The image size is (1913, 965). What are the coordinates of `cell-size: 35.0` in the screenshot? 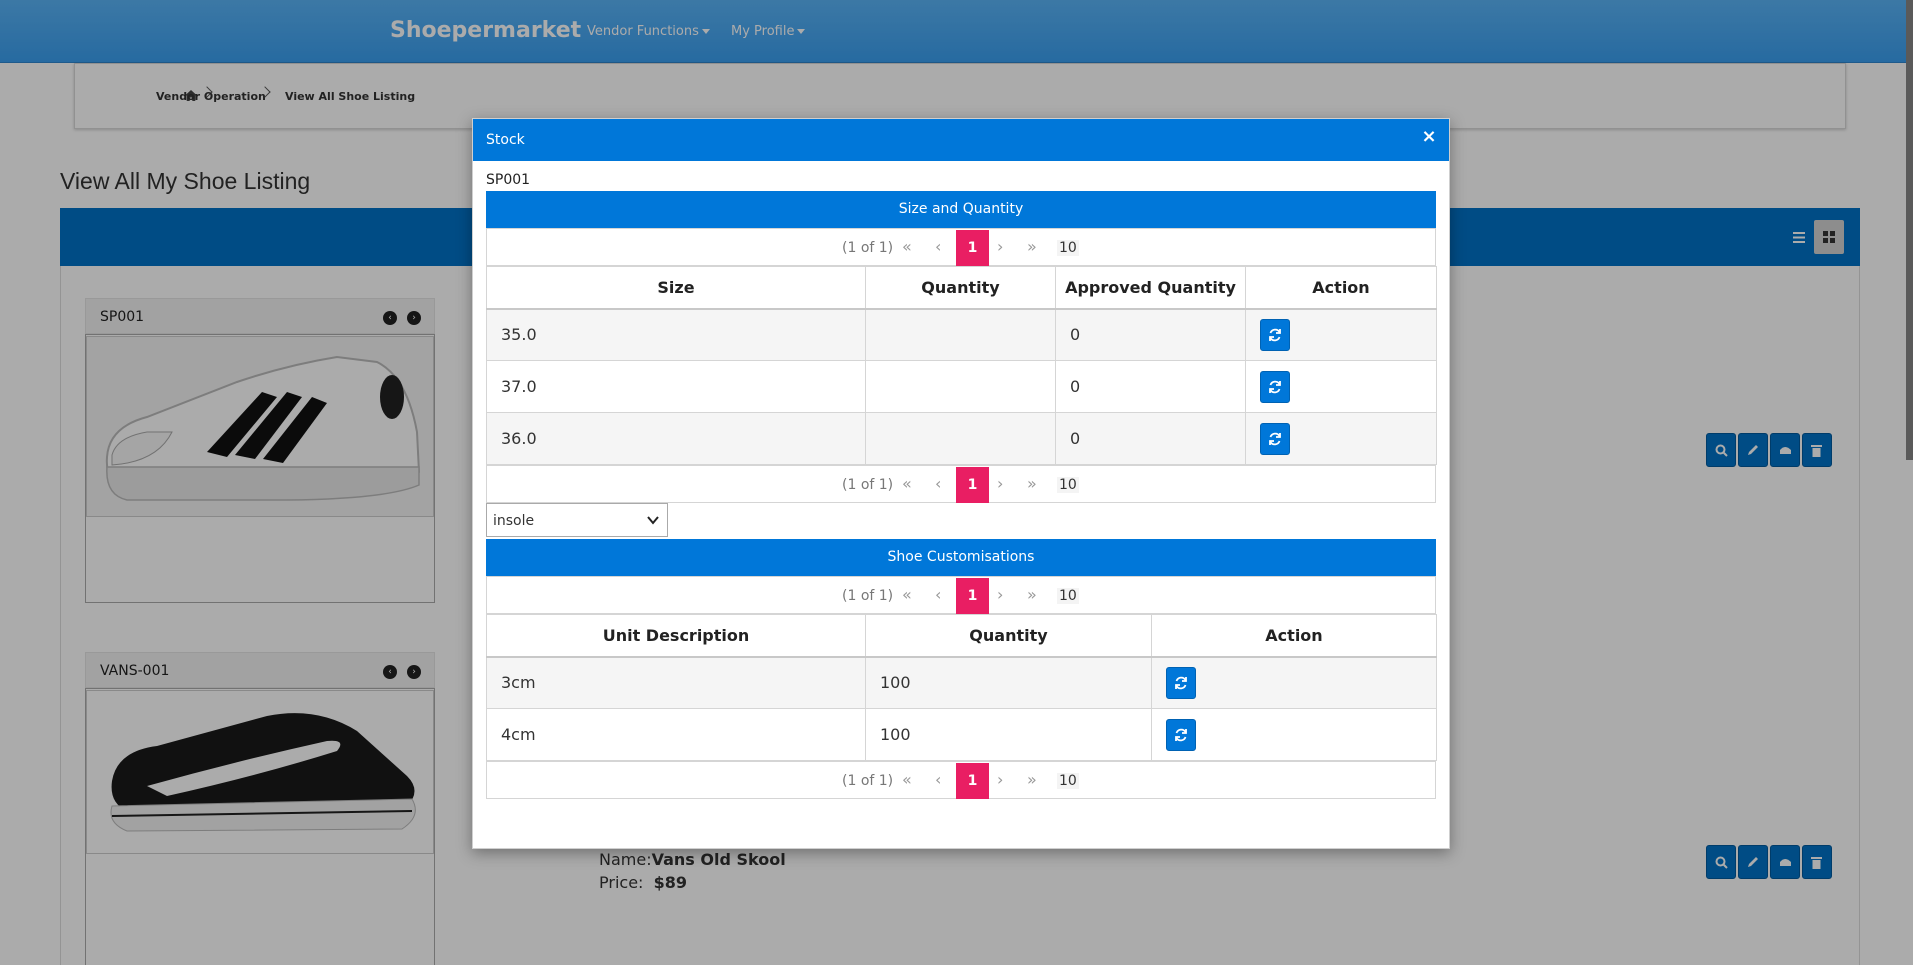 It's located at (676, 334).